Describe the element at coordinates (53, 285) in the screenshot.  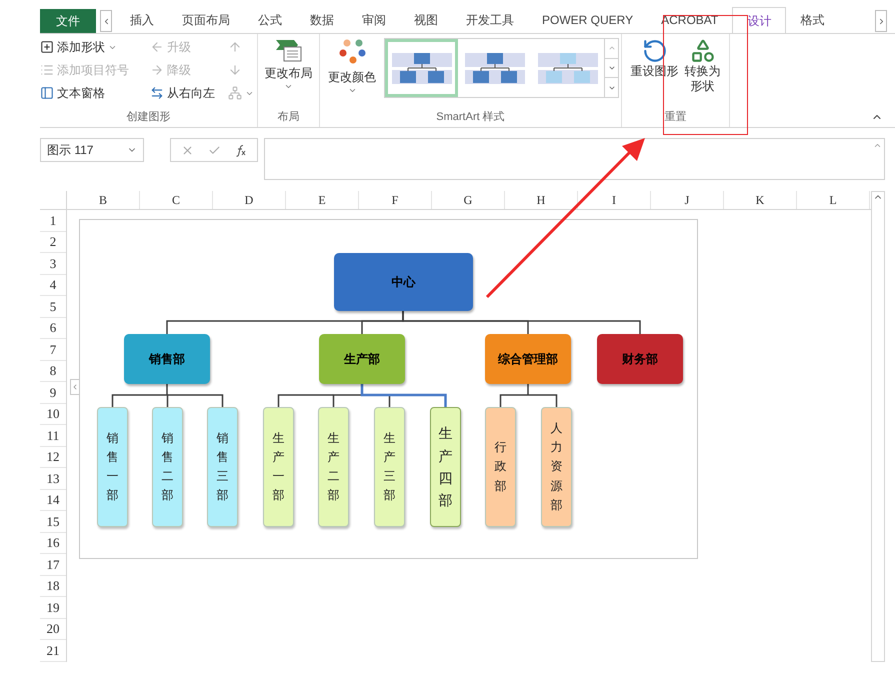
I see `row-header: 4` at that location.